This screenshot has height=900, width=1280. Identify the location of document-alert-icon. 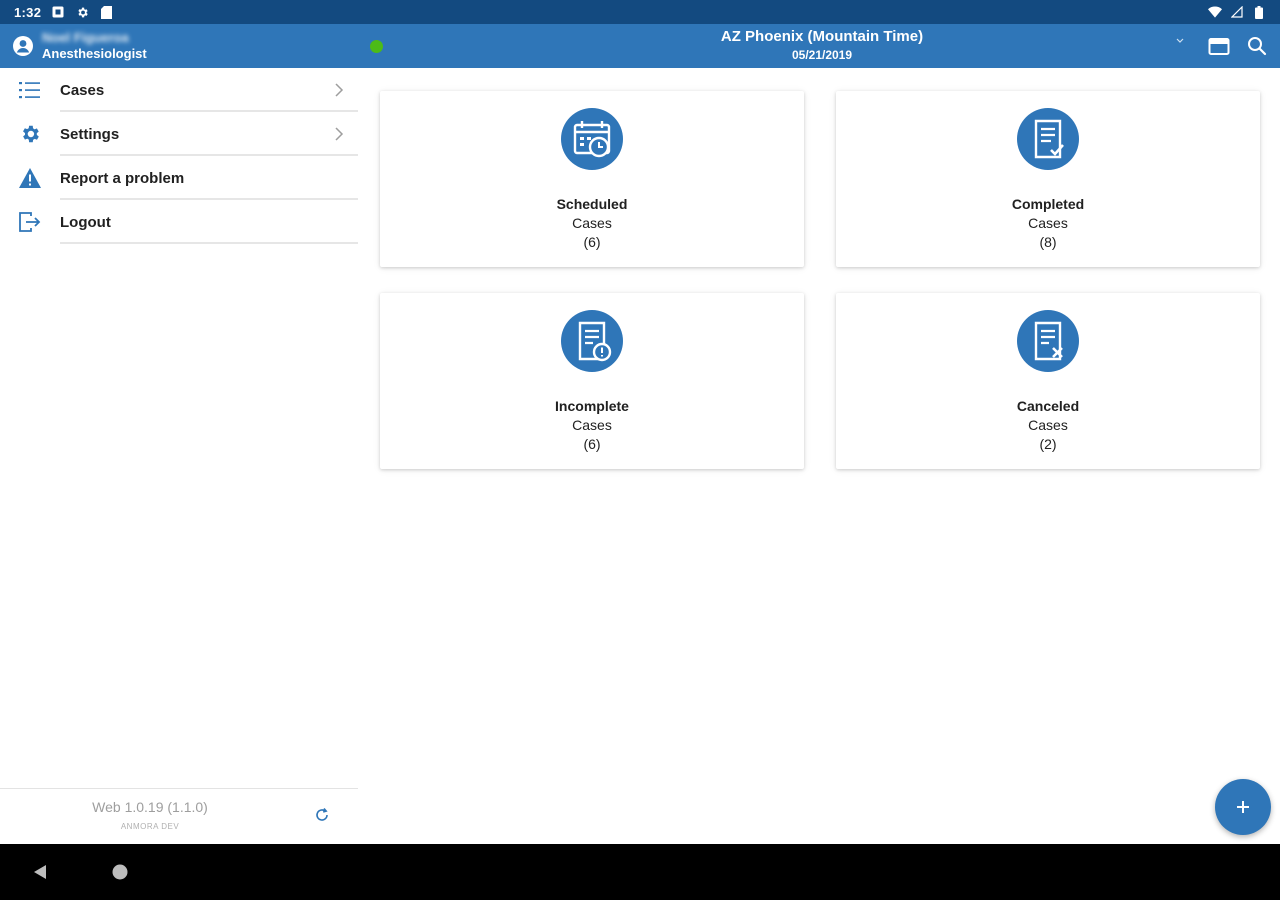
(592, 341).